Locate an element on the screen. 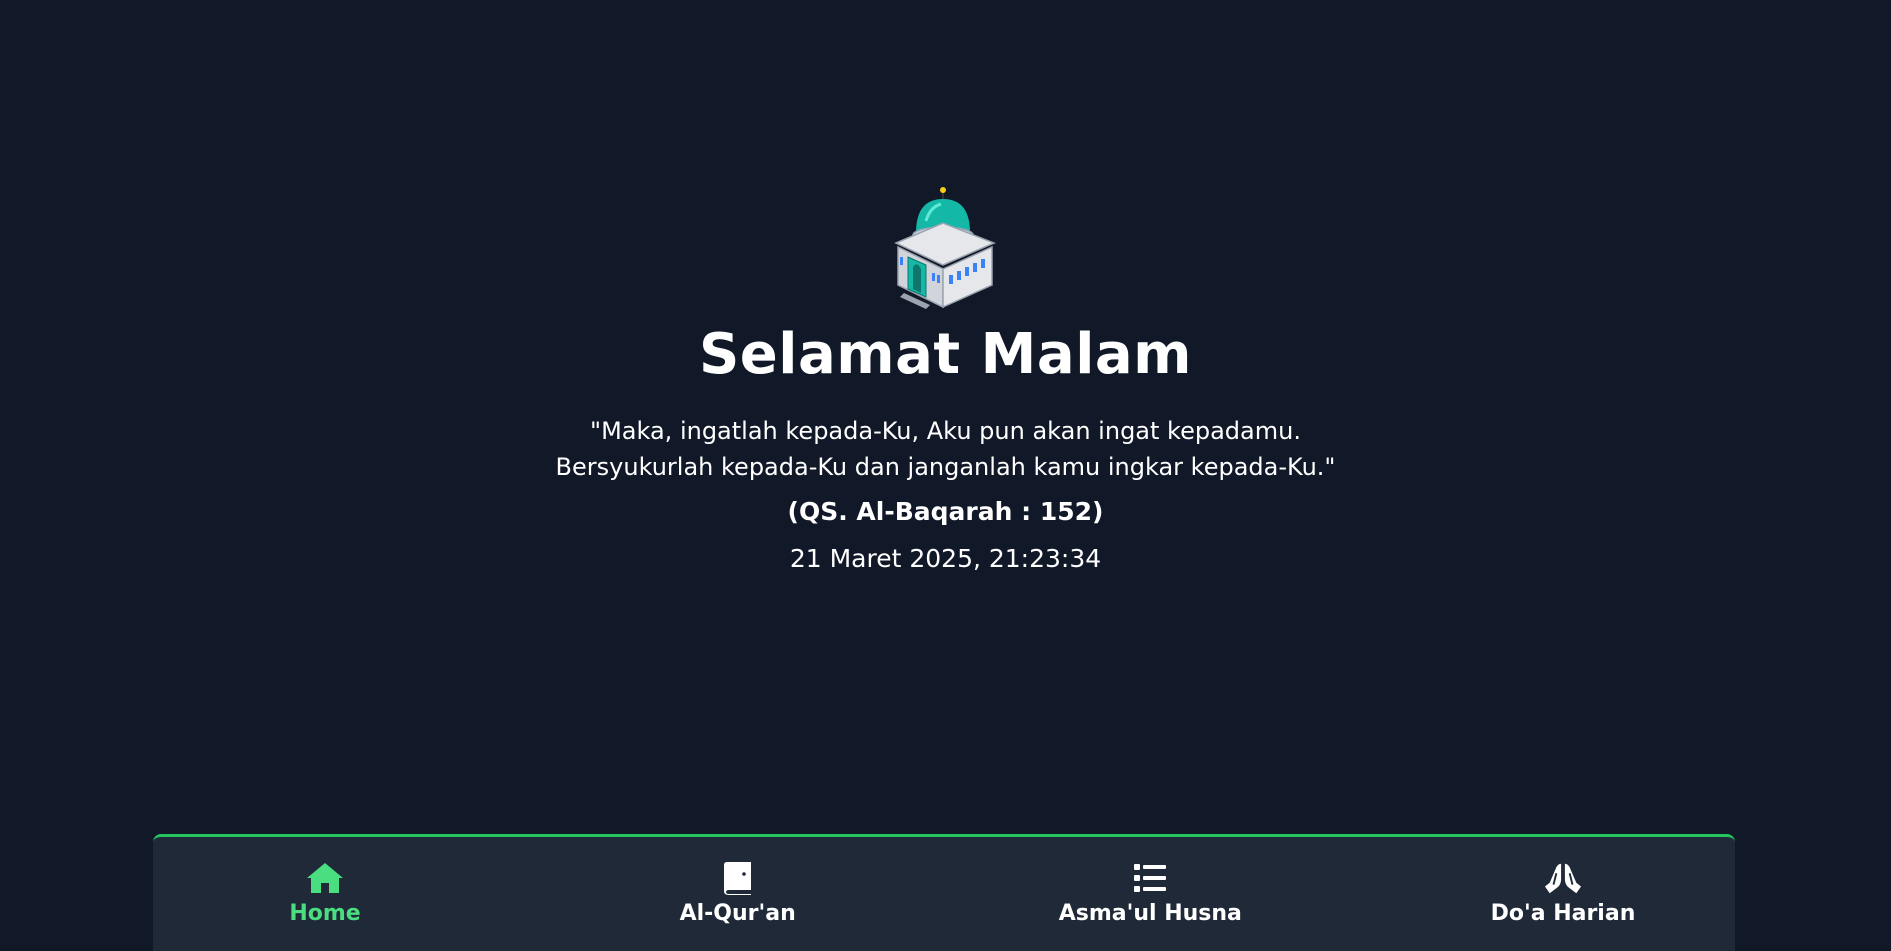 The height and width of the screenshot is (951, 1891). greeting-title: Selamat Malam is located at coordinates (945, 354).